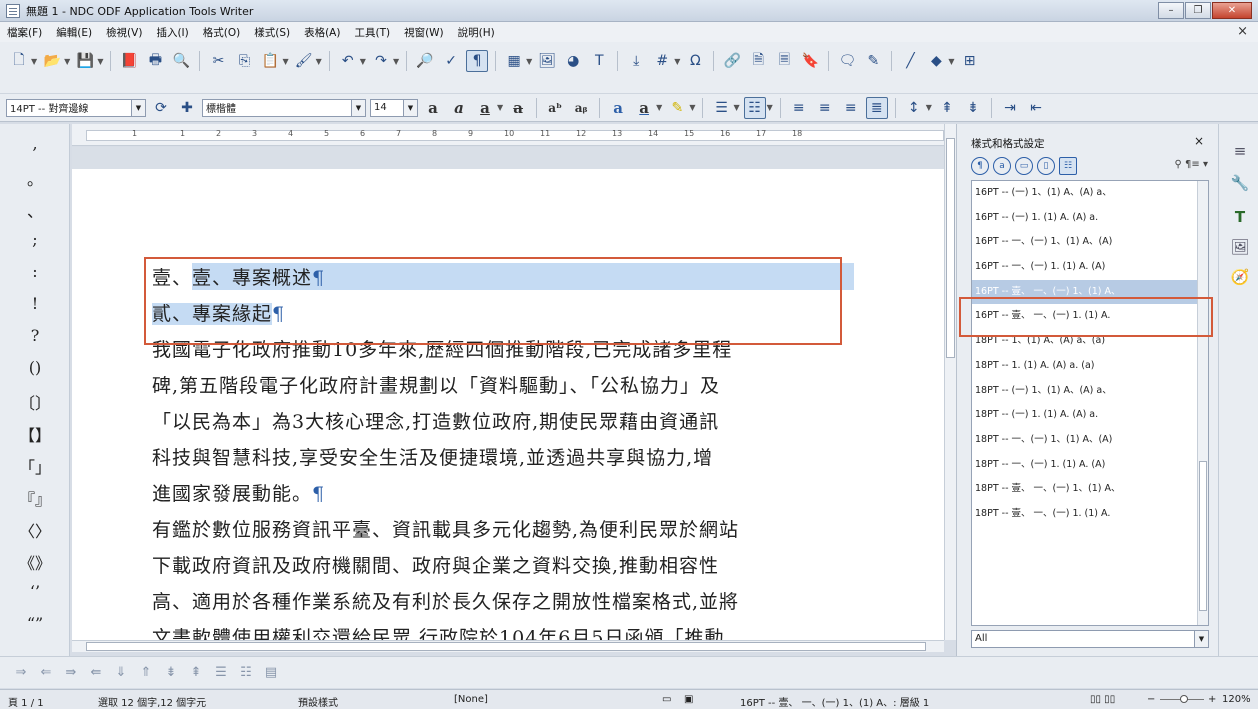 The width and height of the screenshot is (1258, 709). I want to click on comment-icon: 🗨, so click(847, 61).